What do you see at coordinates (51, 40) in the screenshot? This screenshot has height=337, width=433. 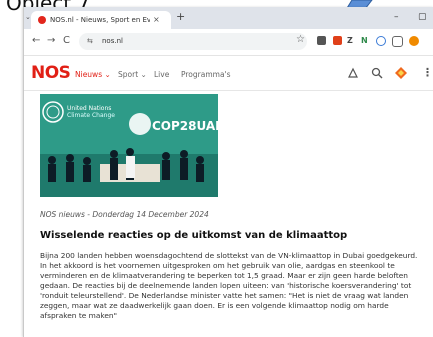 I see `forward-button: →` at bounding box center [51, 40].